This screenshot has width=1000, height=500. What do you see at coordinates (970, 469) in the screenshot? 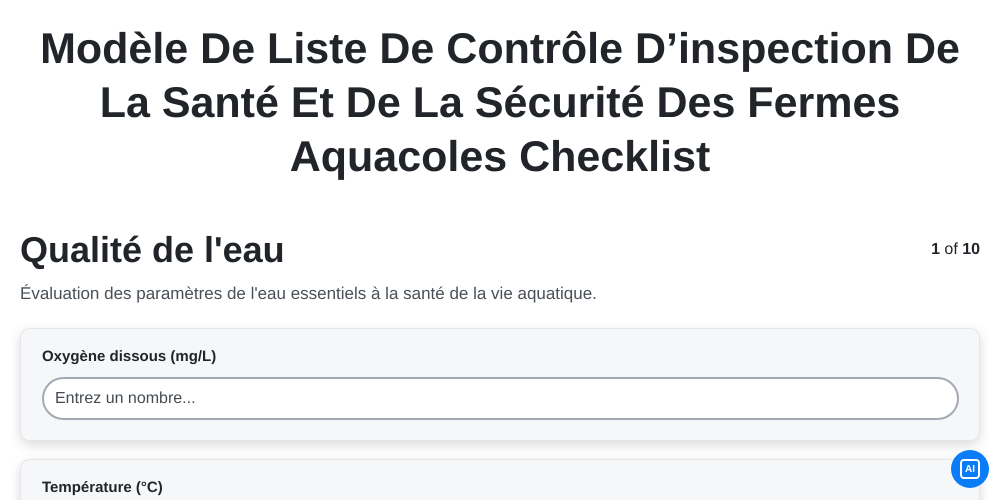
I see `ai-assistant-button: AI` at bounding box center [970, 469].